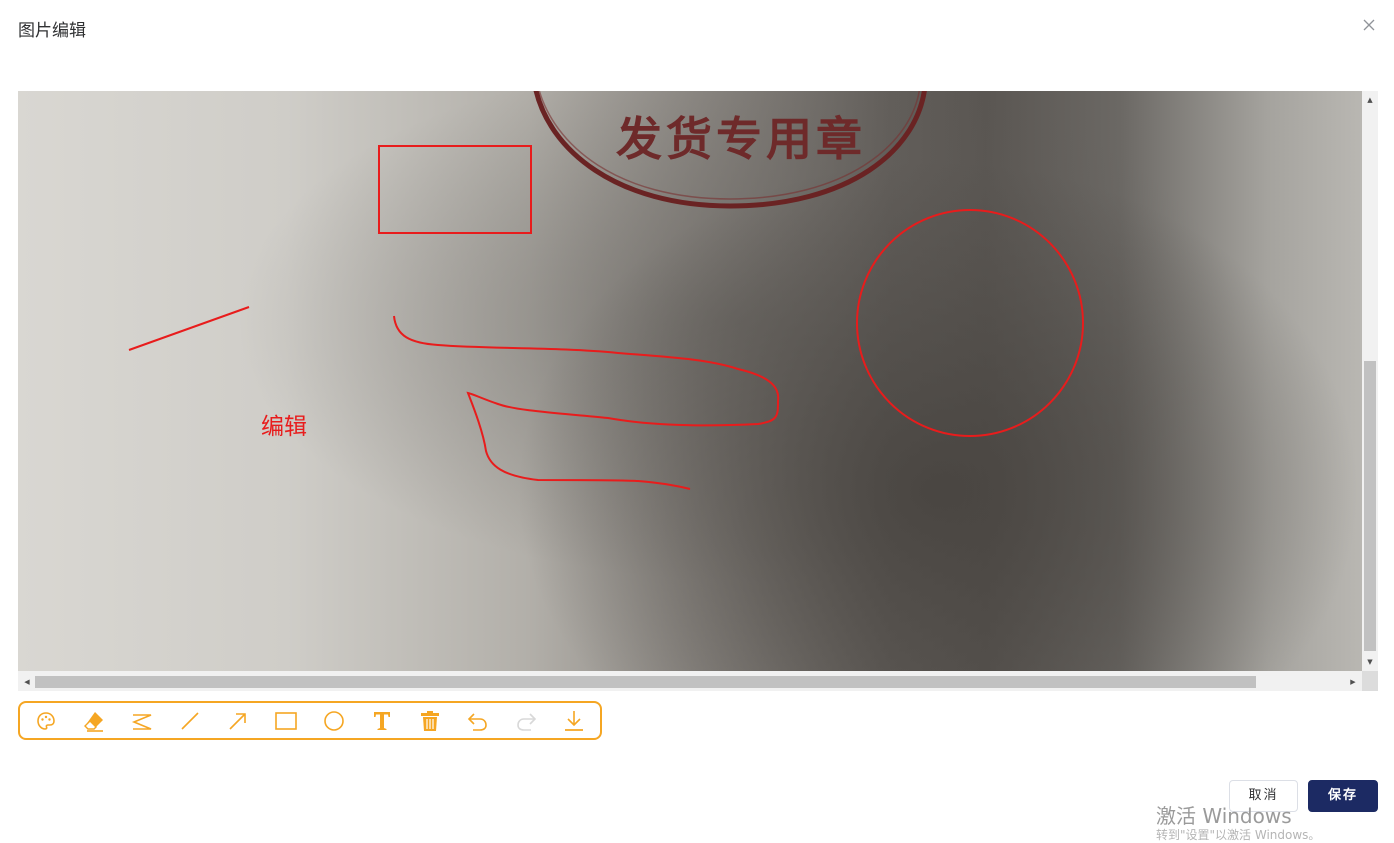 Image resolution: width=1394 pixels, height=843 pixels. Describe the element at coordinates (52, 31) in the screenshot. I see `dialog-title: 图片编辑` at that location.